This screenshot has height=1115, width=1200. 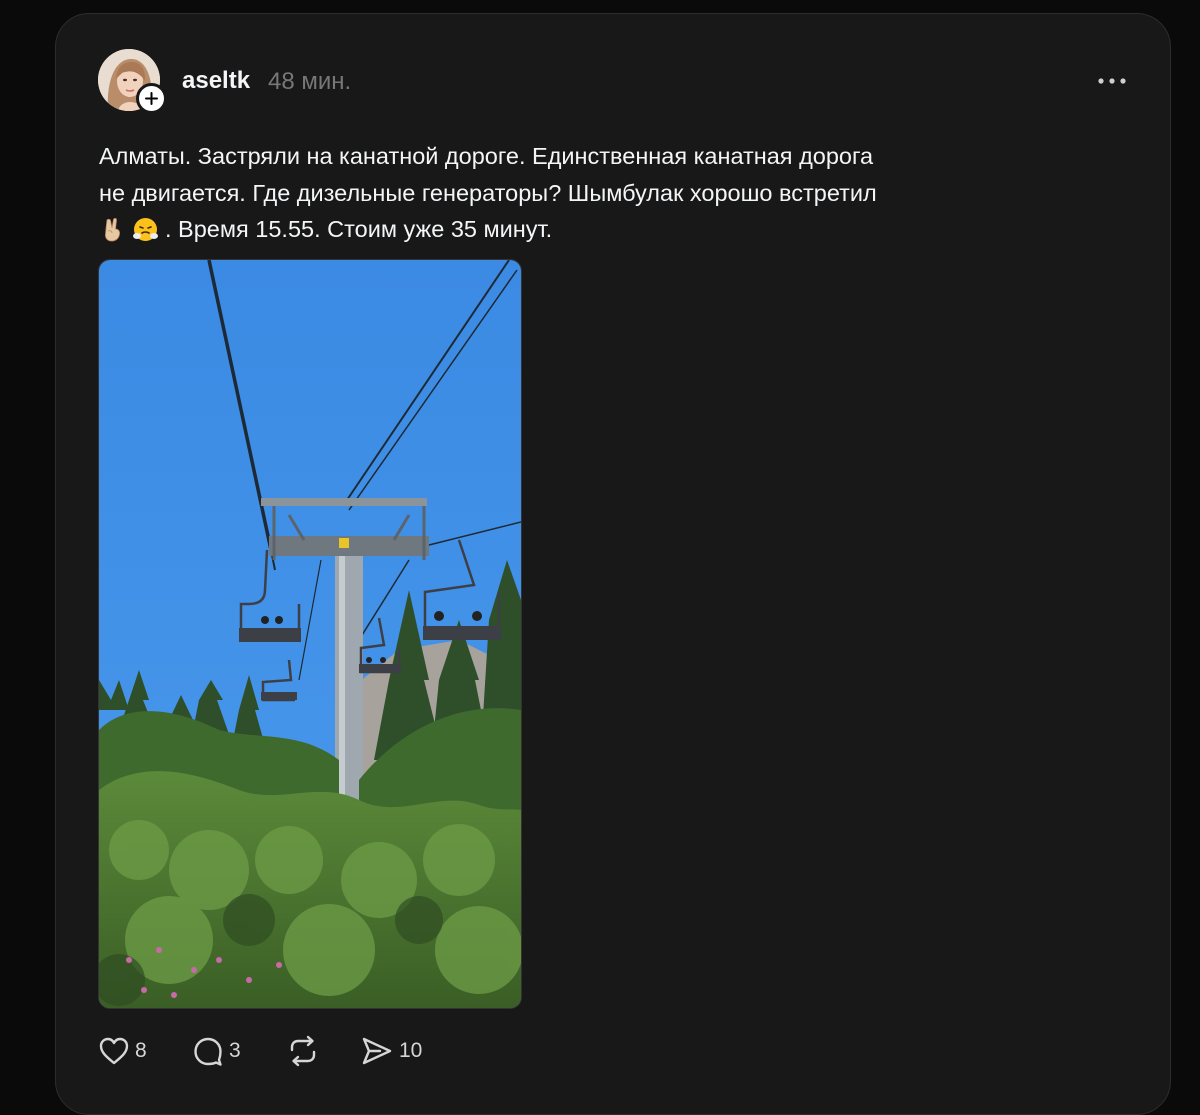 I want to click on heart-icon, so click(x=114, y=1051).